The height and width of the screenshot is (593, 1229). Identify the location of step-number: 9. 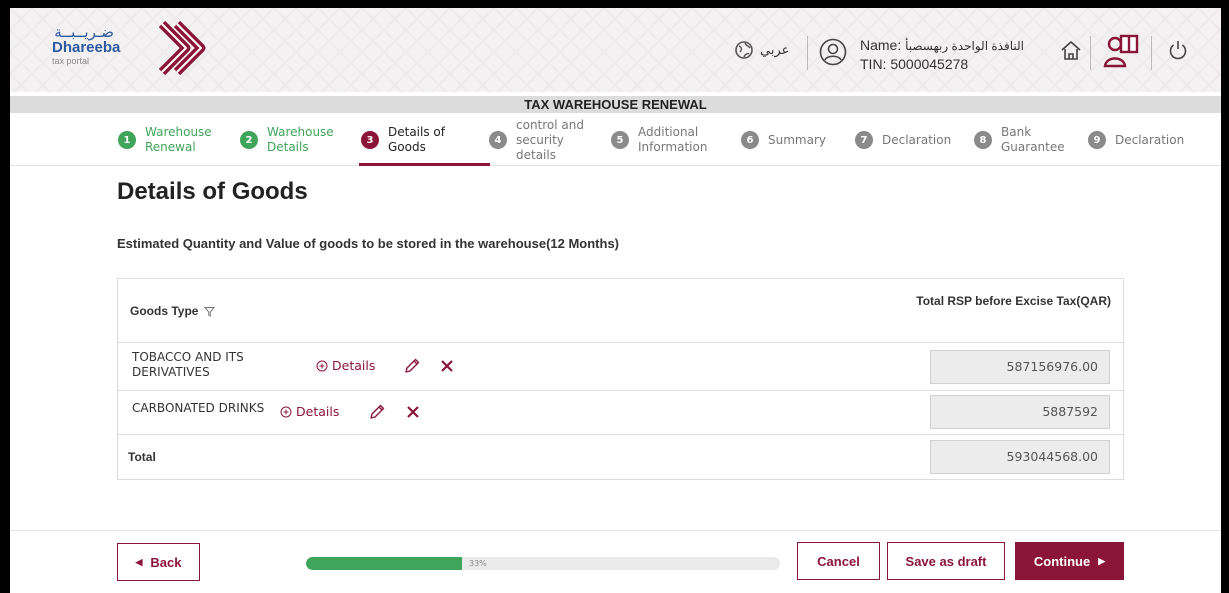
(1097, 140).